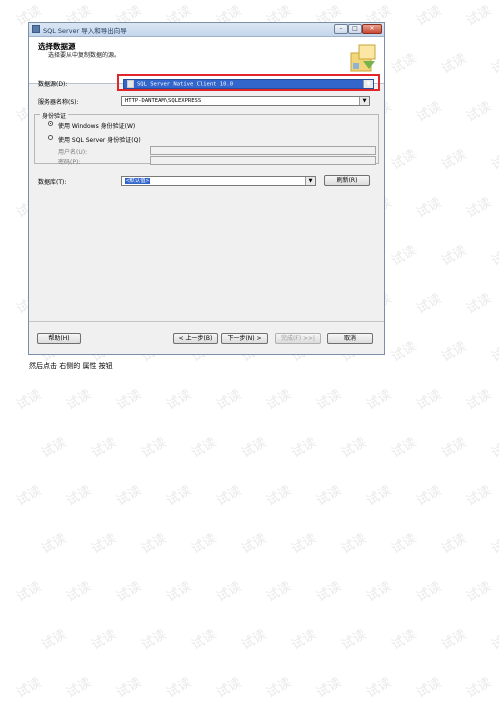 This screenshot has height=706, width=499. Describe the element at coordinates (363, 58) in the screenshot. I see `wizard-logo-icon` at that location.